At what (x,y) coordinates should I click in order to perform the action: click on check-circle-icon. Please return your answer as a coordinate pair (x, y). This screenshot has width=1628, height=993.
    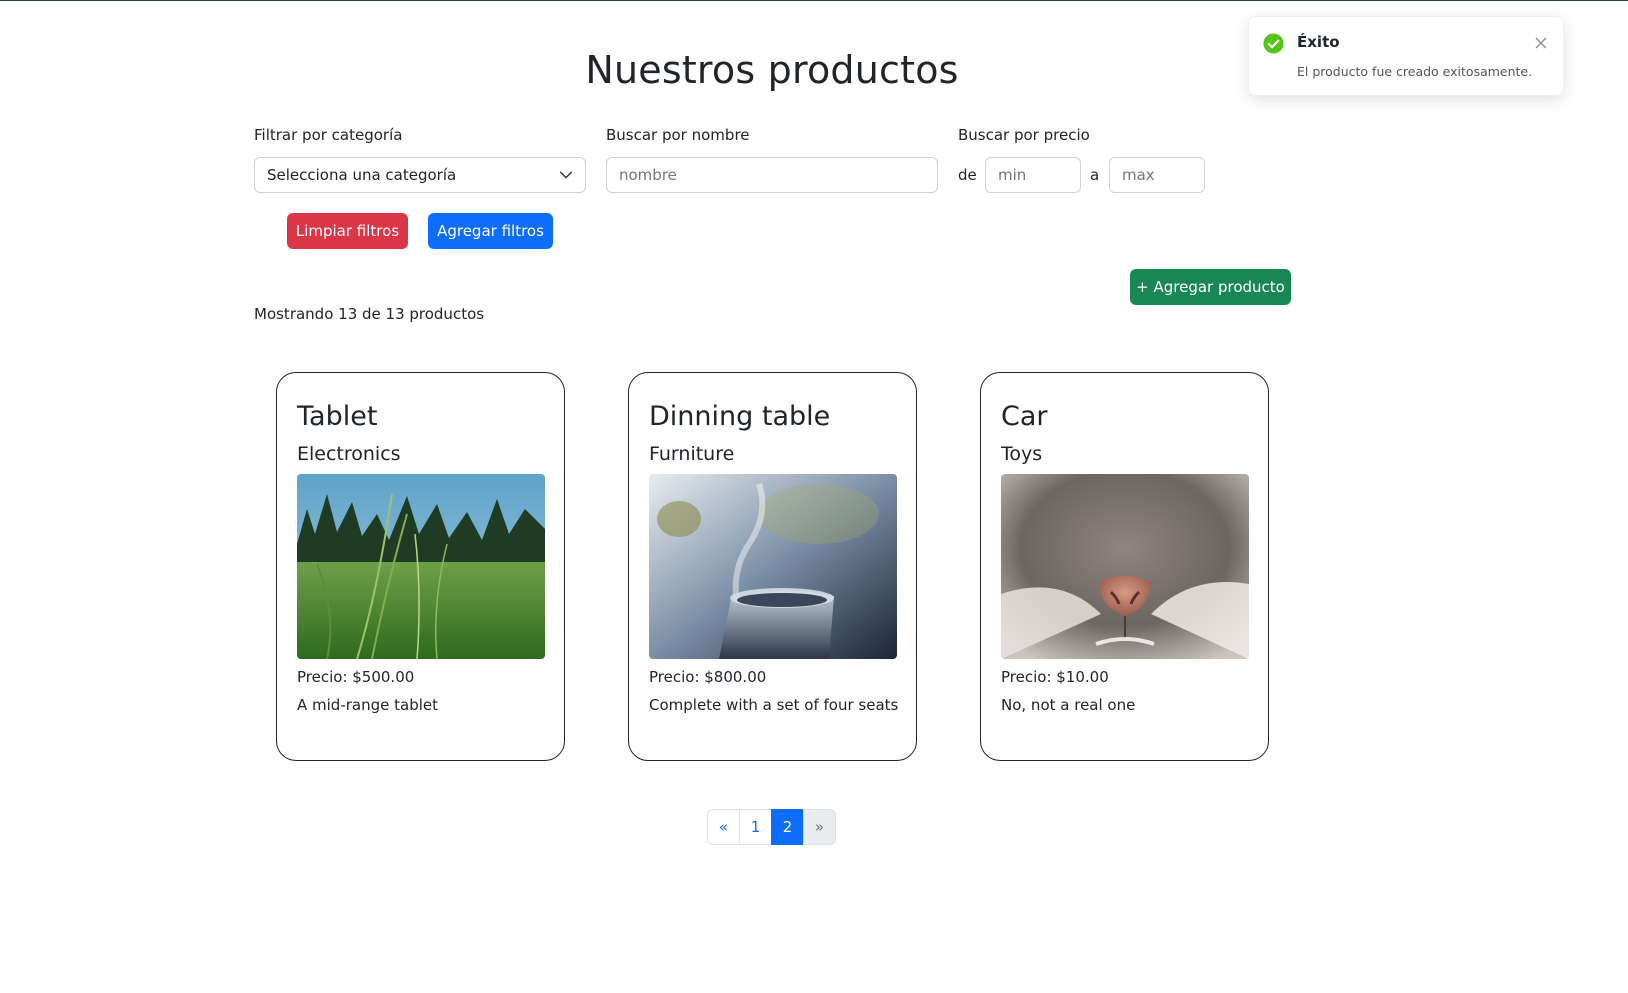
    Looking at the image, I should click on (1273, 43).